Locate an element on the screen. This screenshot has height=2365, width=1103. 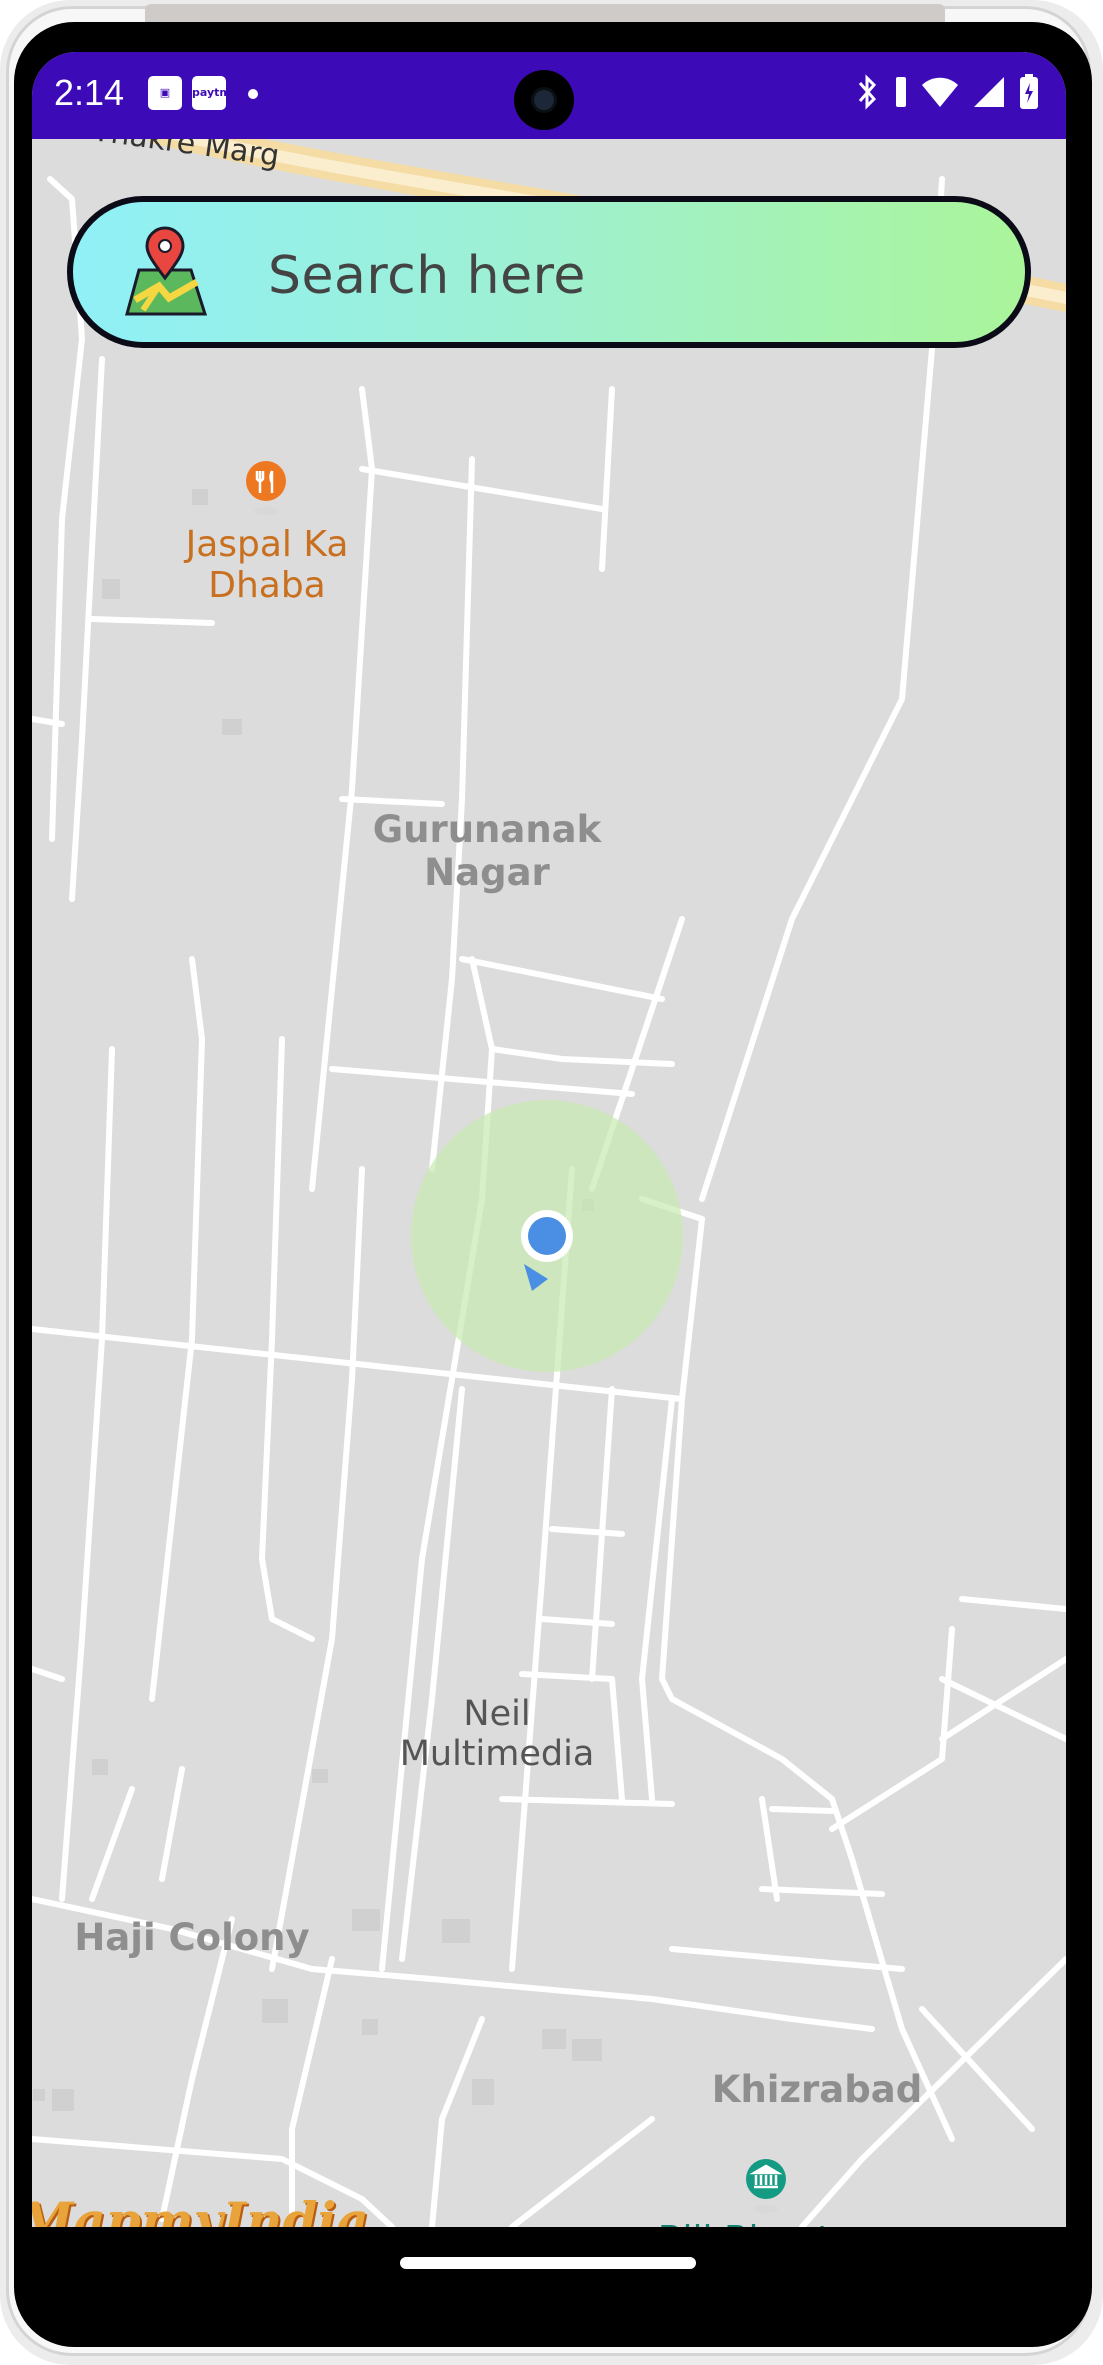
vibrate-icon is located at coordinates (901, 92).